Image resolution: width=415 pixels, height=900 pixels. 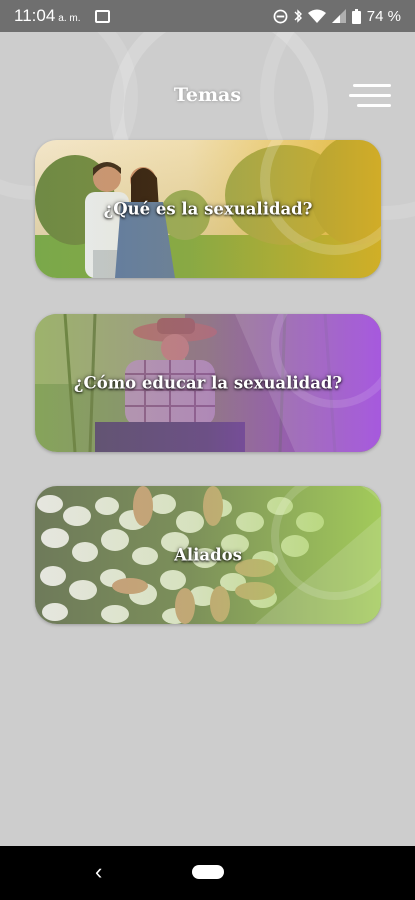 I want to click on signal-icon, so click(x=338, y=16).